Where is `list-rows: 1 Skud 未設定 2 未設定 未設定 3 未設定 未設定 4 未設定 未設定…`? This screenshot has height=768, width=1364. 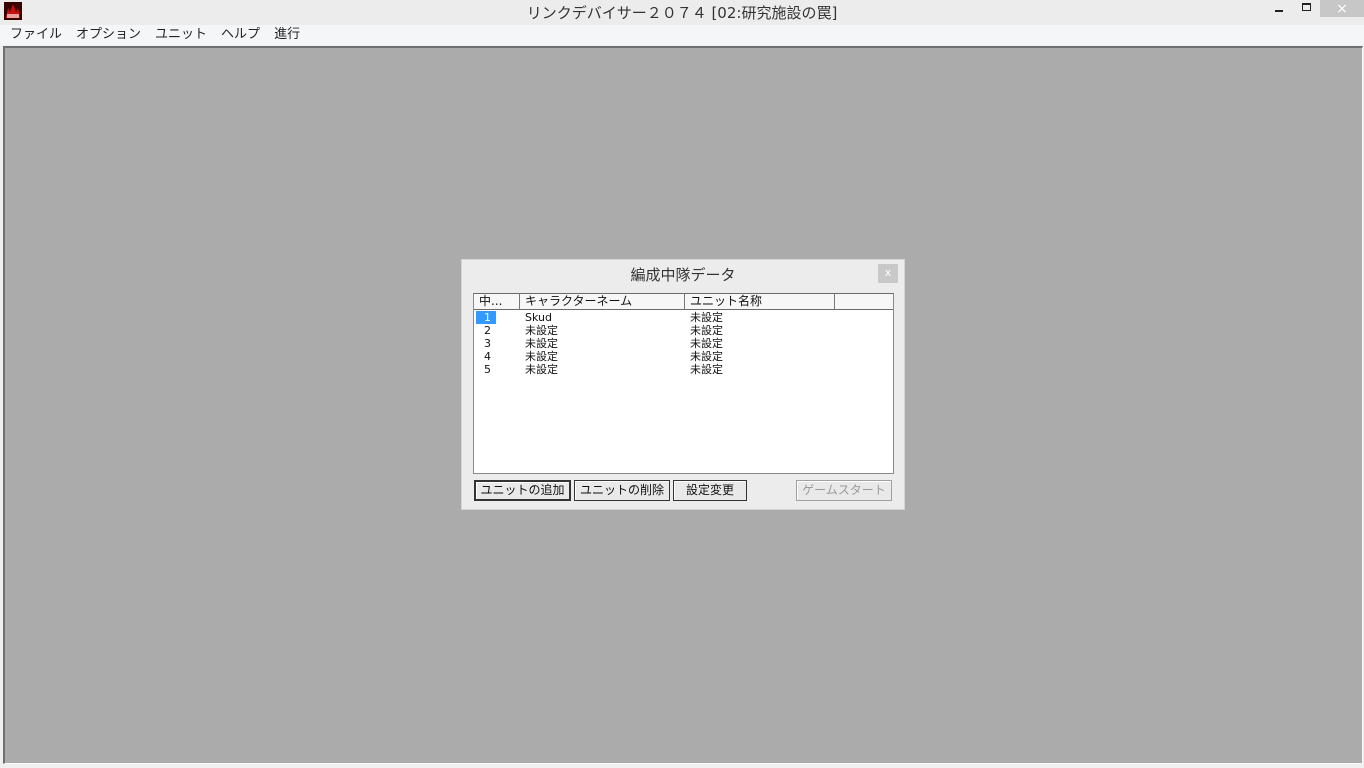
list-rows: 1 Skud 未設定 2 未設定 未設定 3 未設定 未設定 4 未設定 未設定… is located at coordinates (683, 343).